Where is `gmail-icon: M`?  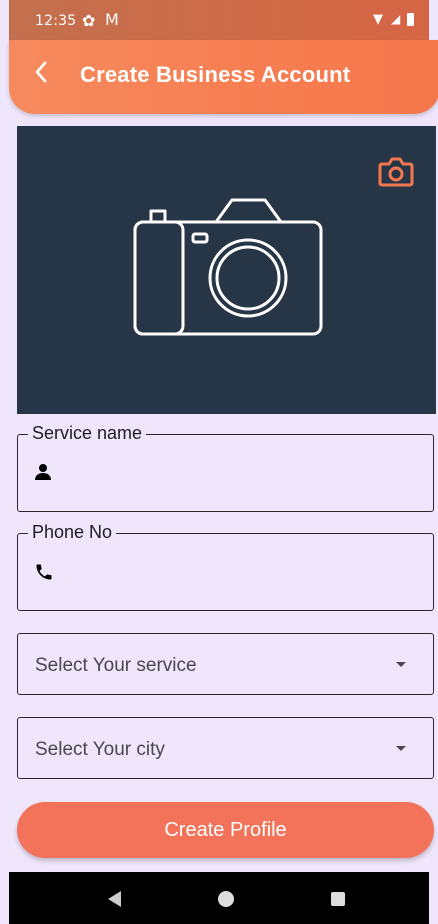 gmail-icon: M is located at coordinates (112, 19).